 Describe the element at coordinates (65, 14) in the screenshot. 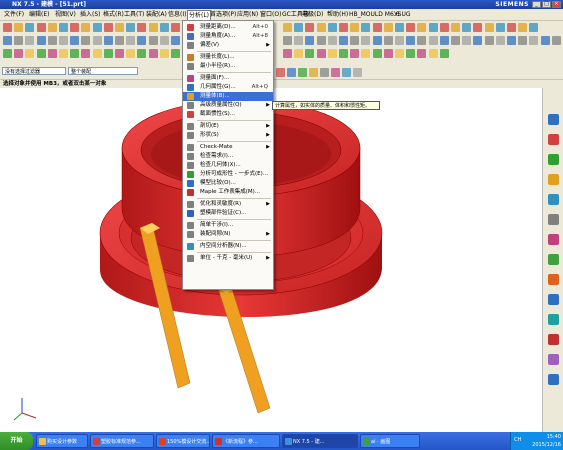

I see `menu-2: 视图(V)` at that location.